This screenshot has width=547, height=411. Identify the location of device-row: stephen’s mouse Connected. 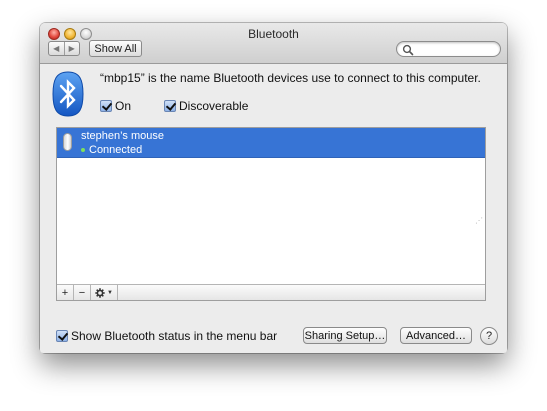
(271, 143).